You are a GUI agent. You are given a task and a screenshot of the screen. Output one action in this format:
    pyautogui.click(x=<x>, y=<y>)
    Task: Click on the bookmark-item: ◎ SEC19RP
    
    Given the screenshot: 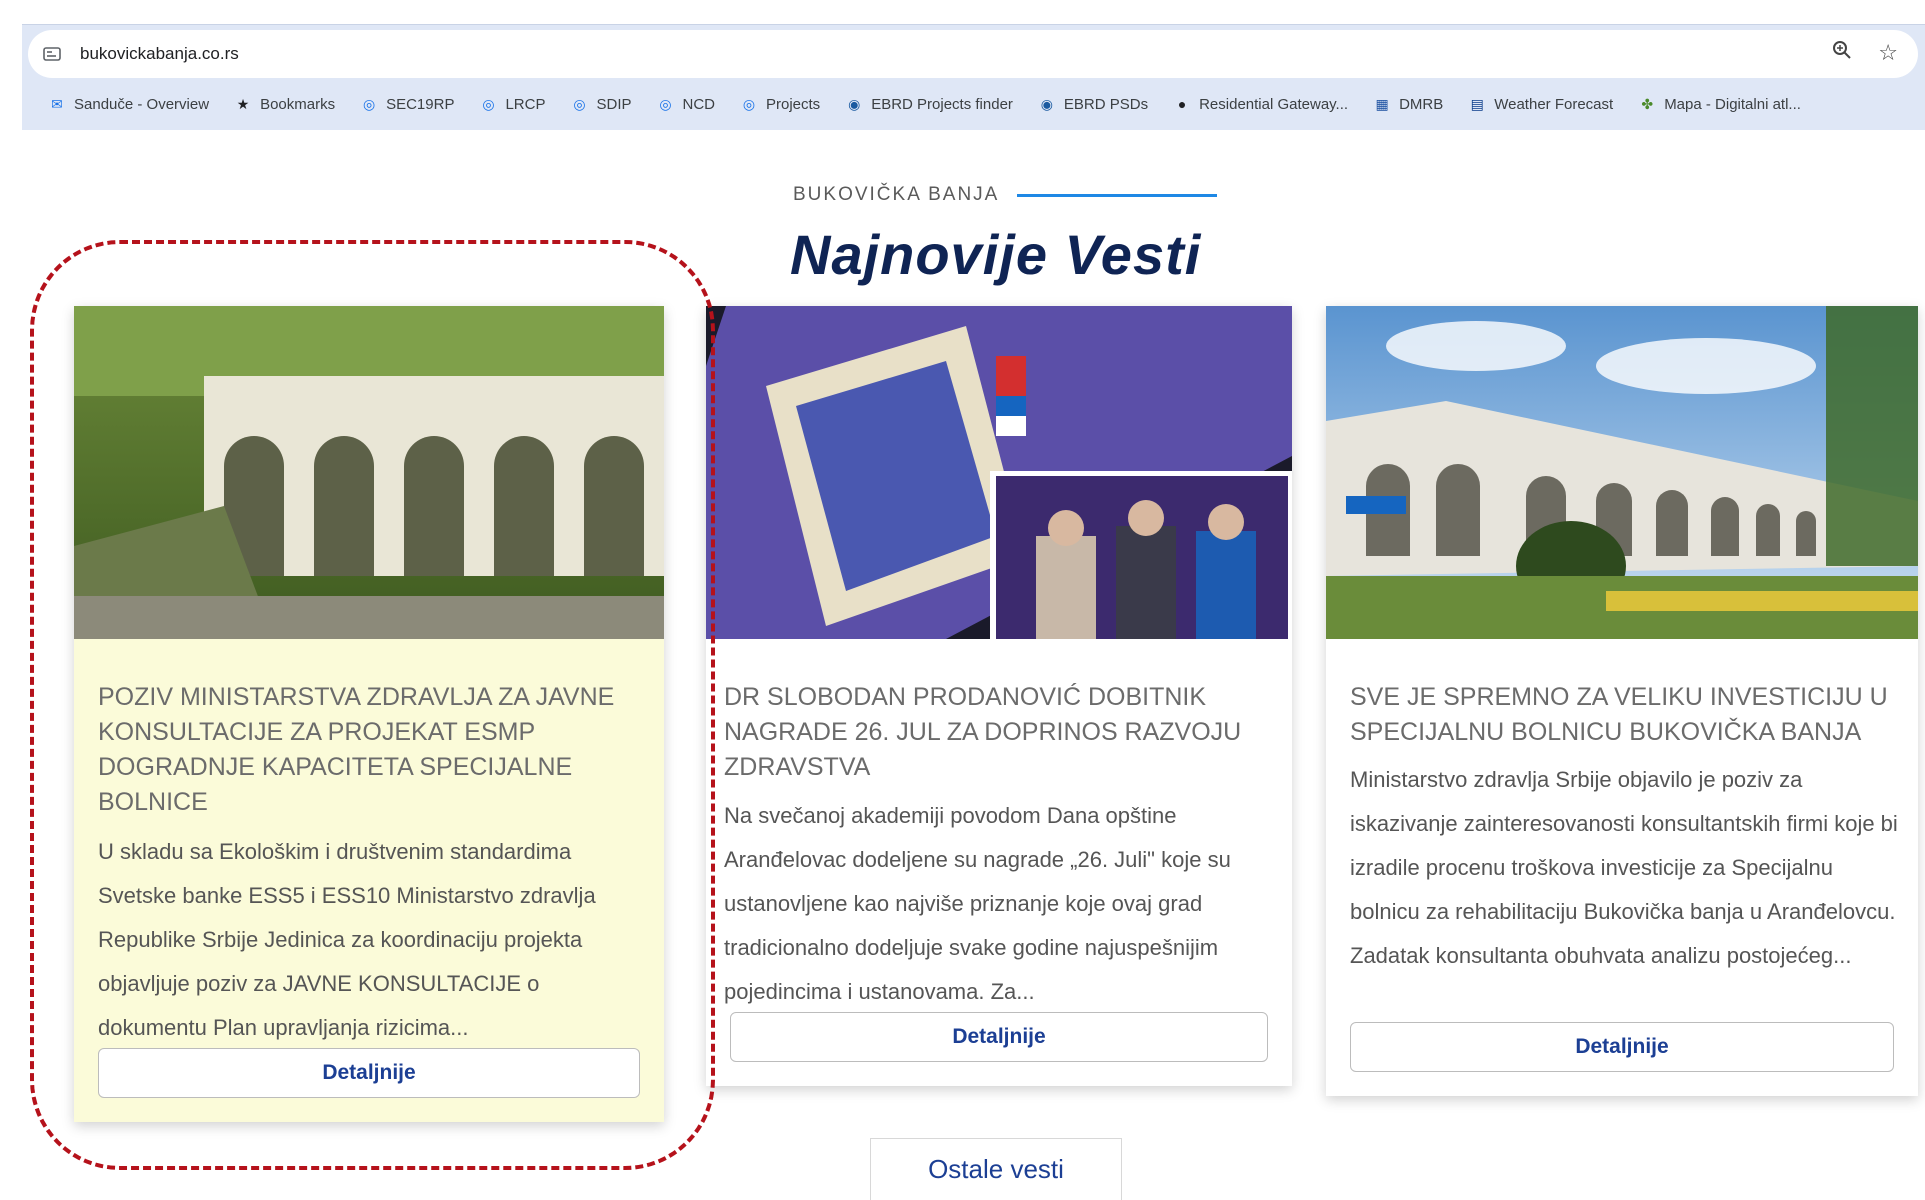 What is the action you would take?
    pyautogui.click(x=407, y=104)
    